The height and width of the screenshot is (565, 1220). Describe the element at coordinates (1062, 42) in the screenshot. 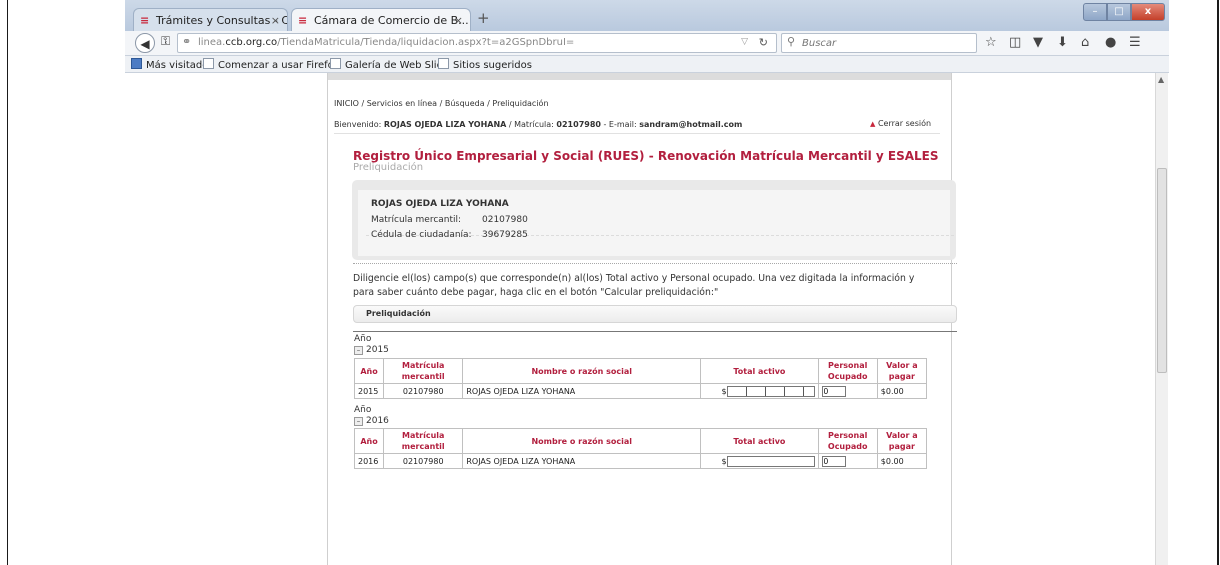

I see `download-icon: ⬇` at that location.